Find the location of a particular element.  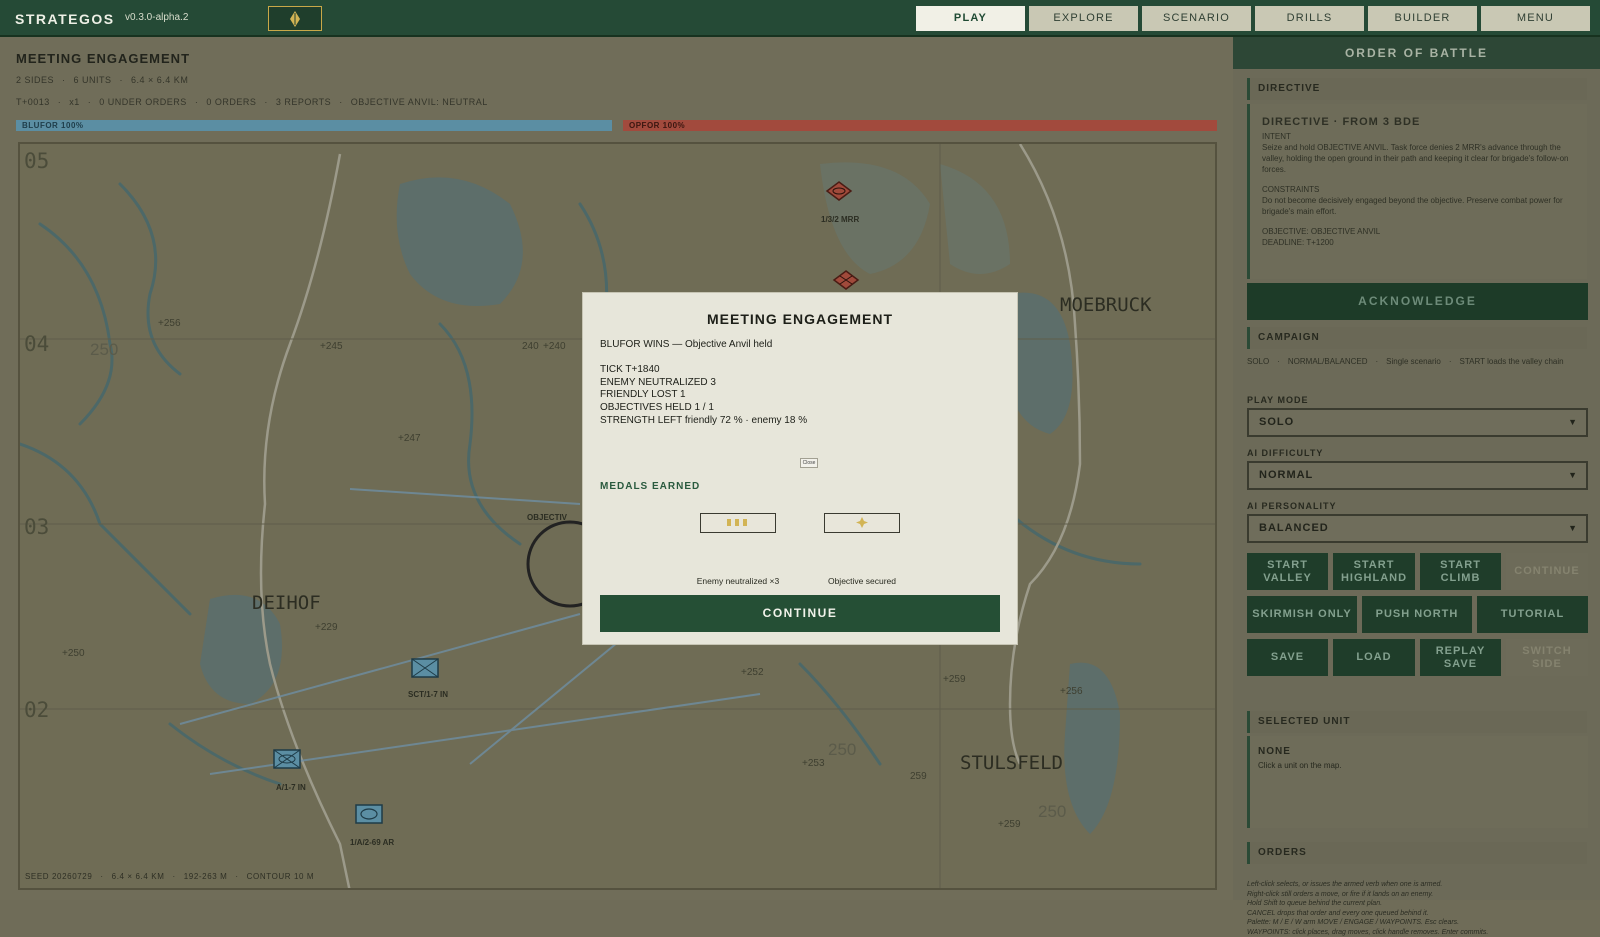

selected-unit-name: NONE is located at coordinates (1419, 751).